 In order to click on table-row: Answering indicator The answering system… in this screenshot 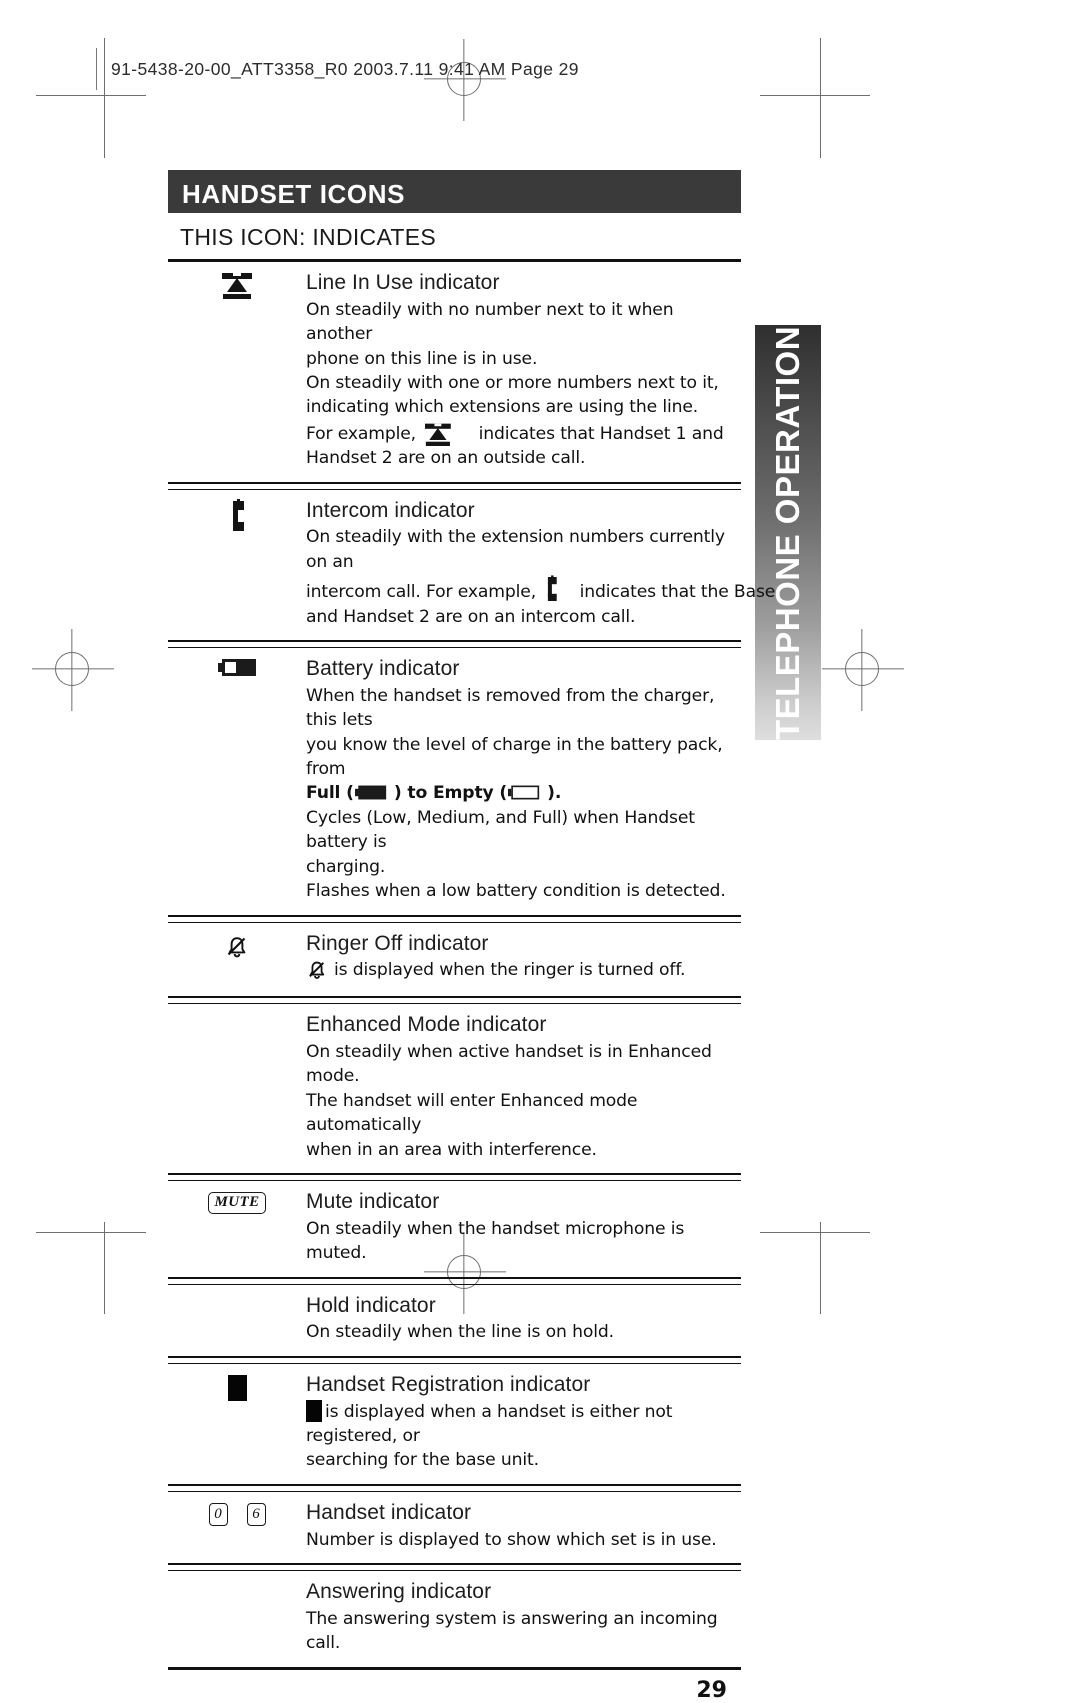, I will do `click(454, 1619)`.